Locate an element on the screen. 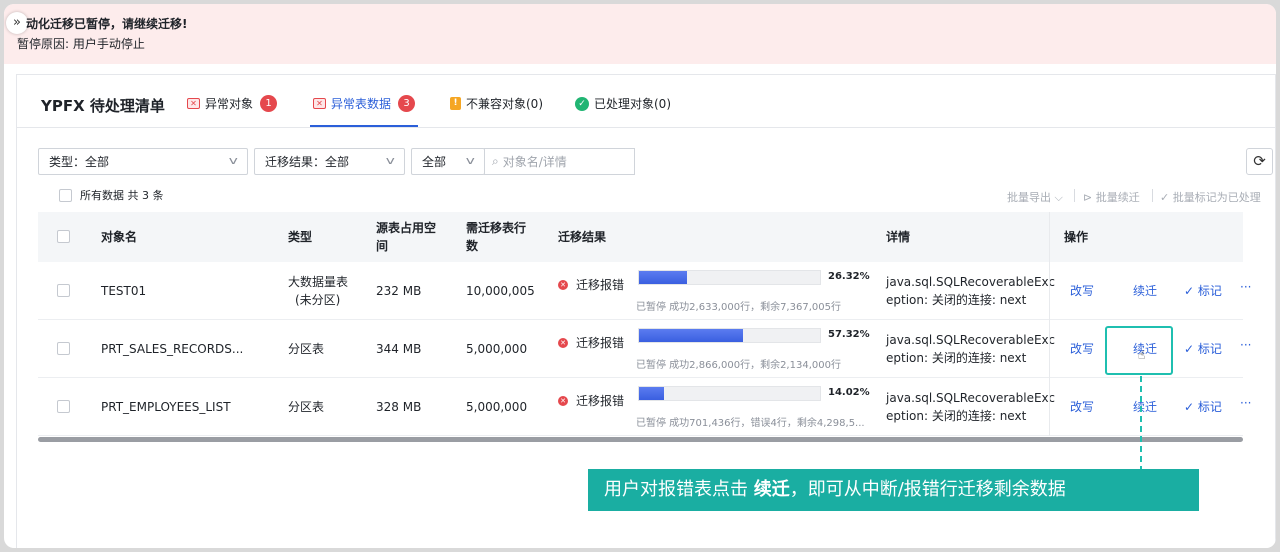  tab-count-badge: 1 is located at coordinates (269, 103).